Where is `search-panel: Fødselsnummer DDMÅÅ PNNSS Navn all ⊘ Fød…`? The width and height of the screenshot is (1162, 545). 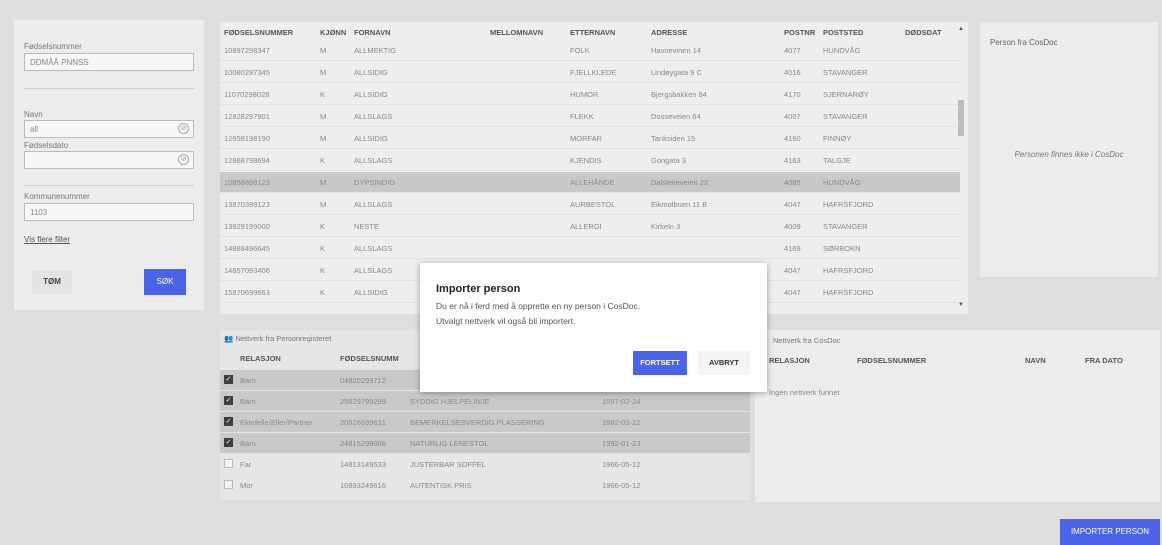 search-panel: Fødselsnummer DDMÅÅ PNNSS Navn all ⊘ Fød… is located at coordinates (109, 165).